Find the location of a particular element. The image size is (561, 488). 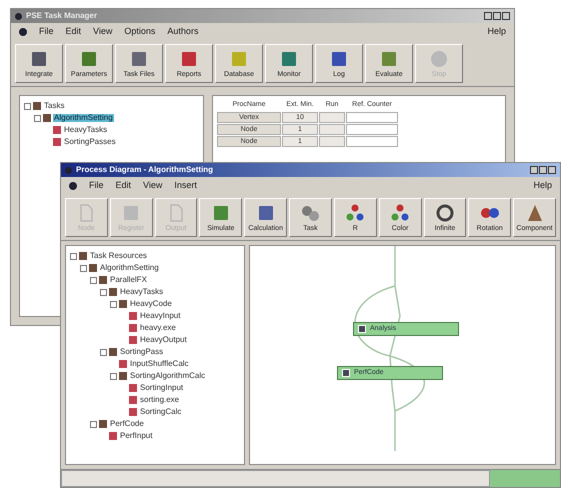

tree-item: SortingAlgorithmCalc is located at coordinates (167, 376).